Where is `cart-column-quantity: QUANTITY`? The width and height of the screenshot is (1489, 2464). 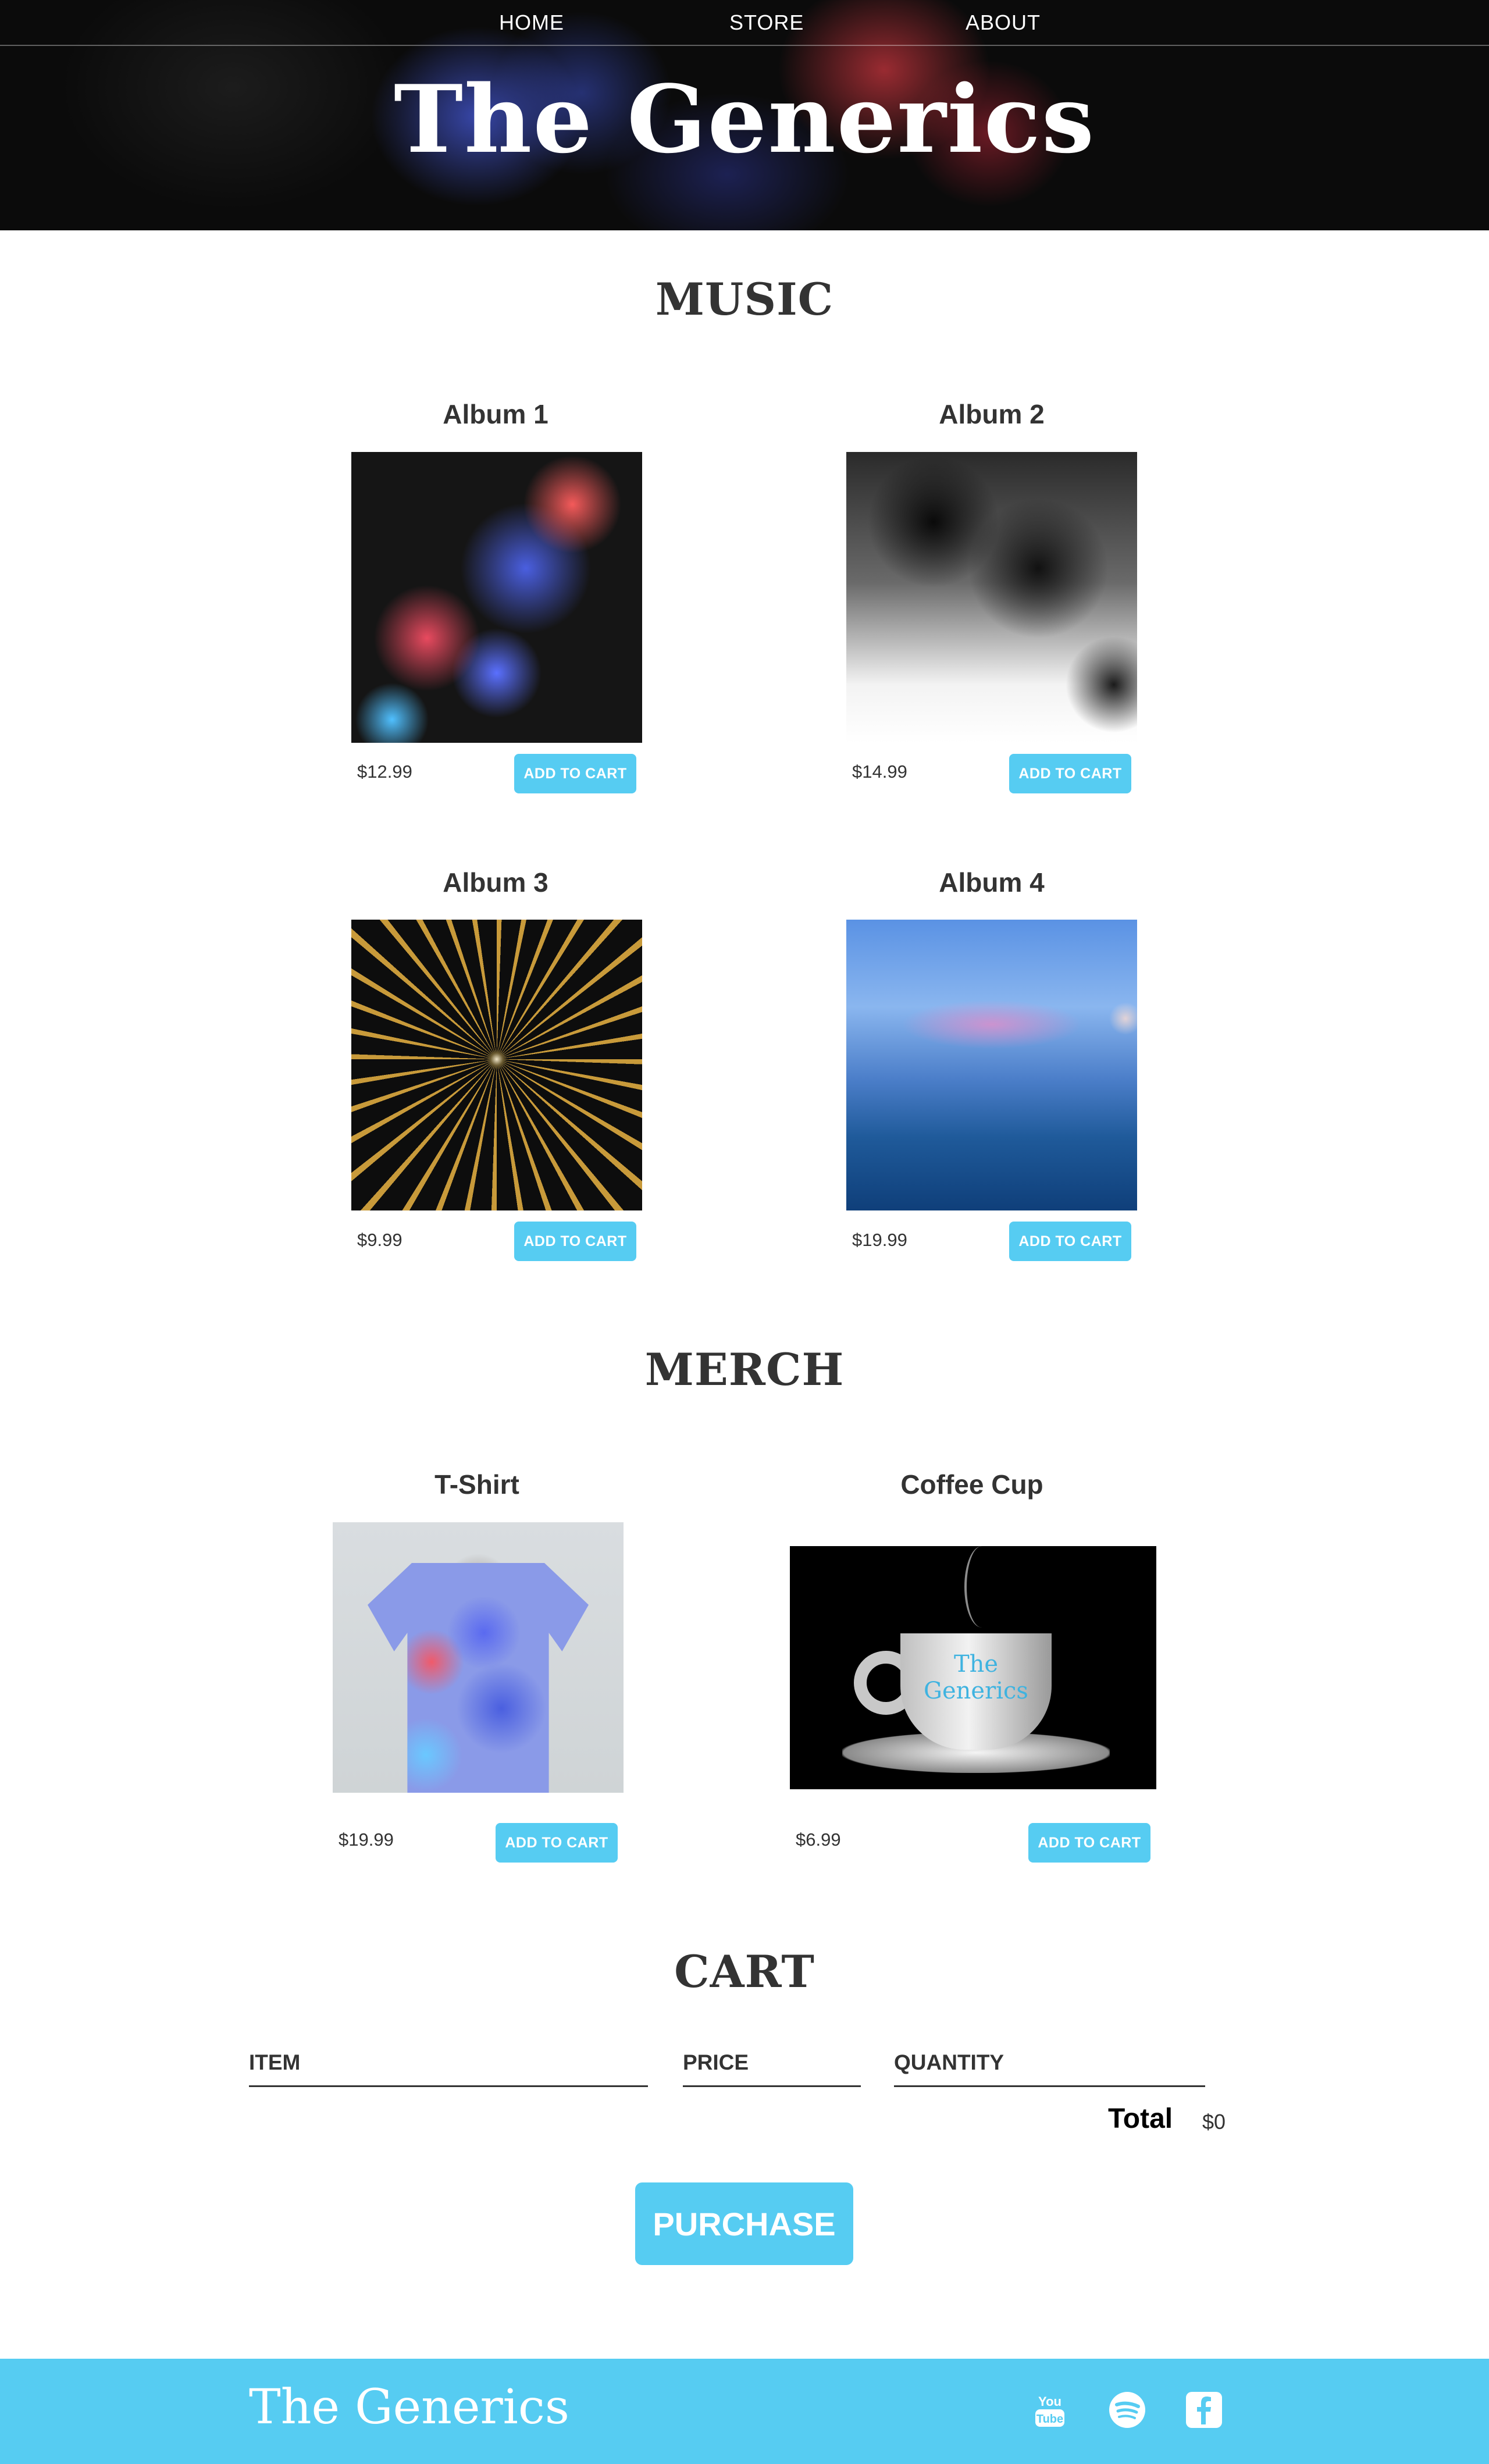
cart-column-quantity: QUANTITY is located at coordinates (1049, 2068).